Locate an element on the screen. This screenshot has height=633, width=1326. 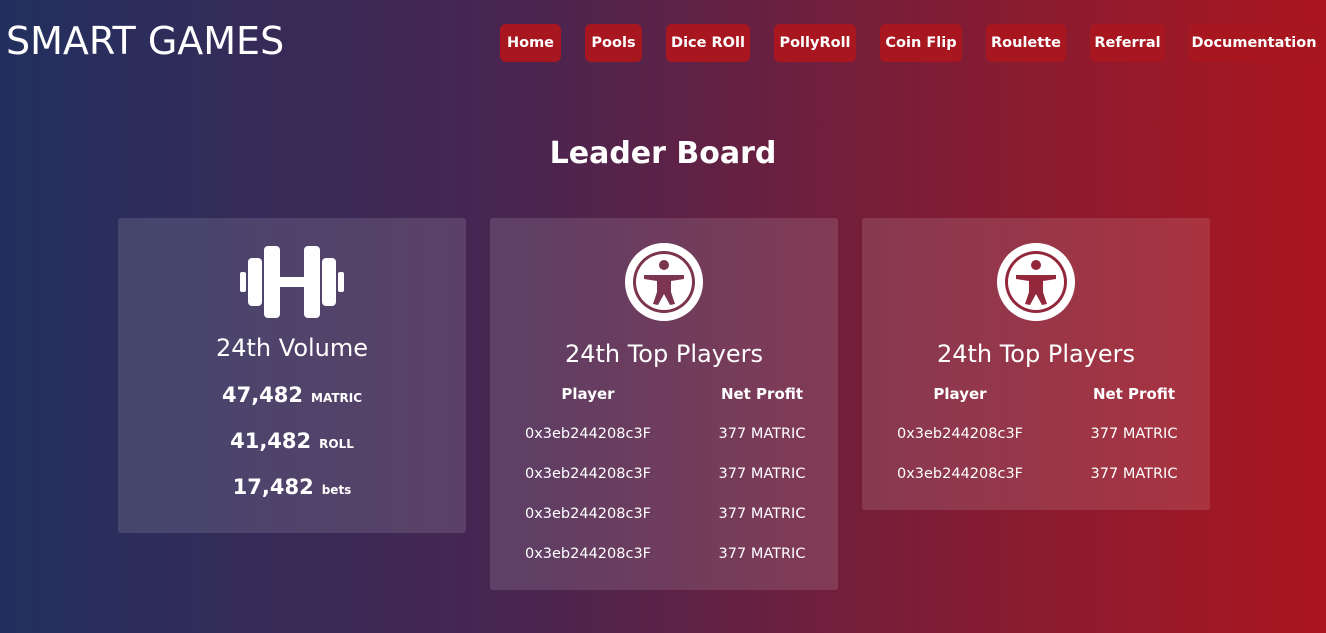
nav-referral-button: Referral is located at coordinates (1127, 43).